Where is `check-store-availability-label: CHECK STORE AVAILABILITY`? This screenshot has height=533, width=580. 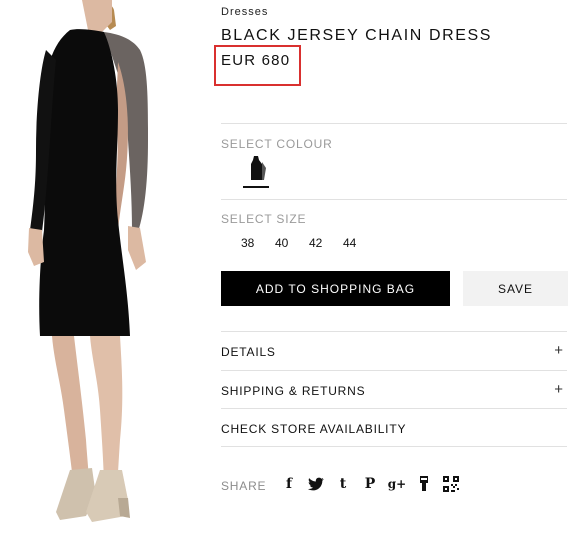
check-store-availability-label: CHECK STORE AVAILABILITY is located at coordinates (314, 429).